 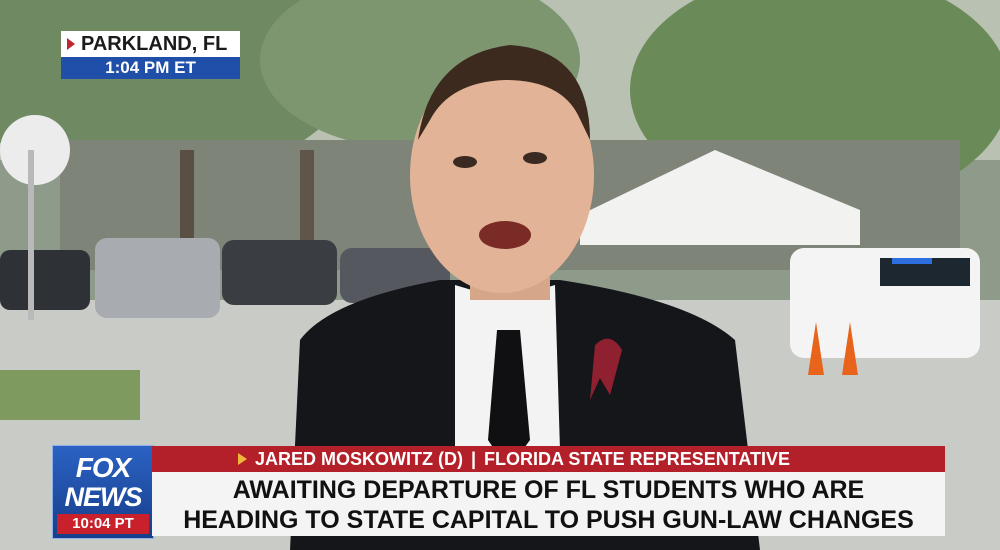 I want to click on speaker-title: FLORIDA STATE REPRESENTATIVE, so click(x=637, y=459).